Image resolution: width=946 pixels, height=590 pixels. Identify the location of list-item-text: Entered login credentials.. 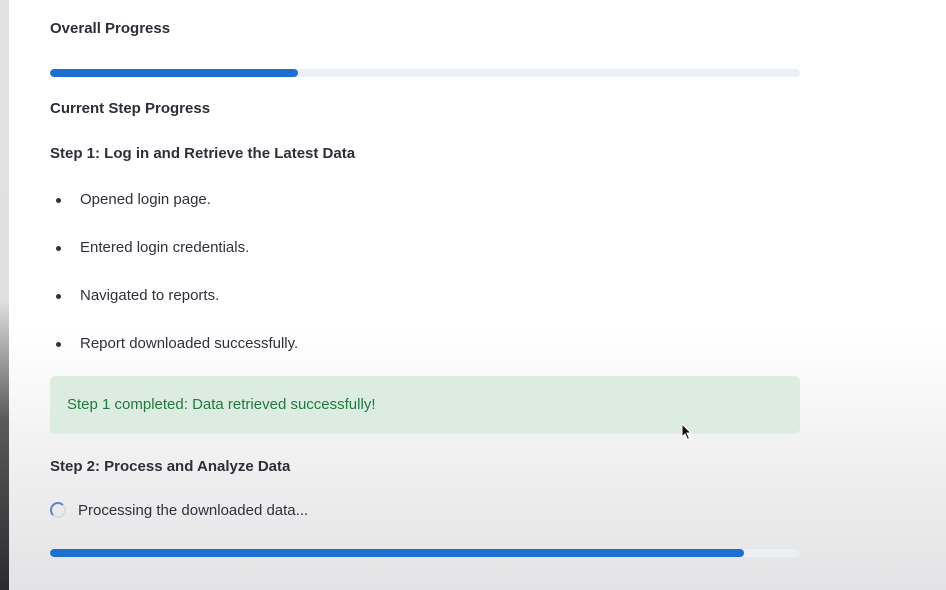
(165, 247).